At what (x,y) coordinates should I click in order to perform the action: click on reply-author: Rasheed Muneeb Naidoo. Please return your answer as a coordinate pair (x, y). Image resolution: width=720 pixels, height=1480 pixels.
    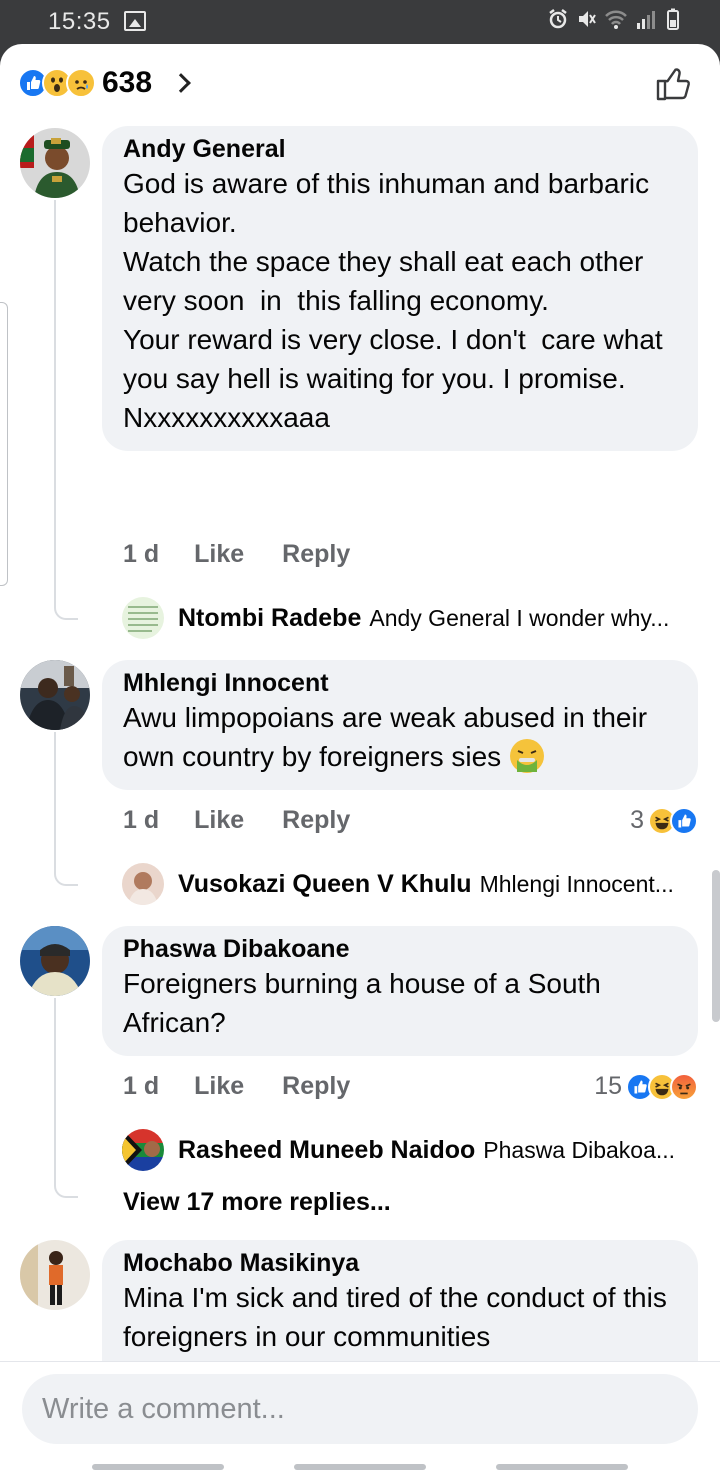
    Looking at the image, I should click on (326, 1150).